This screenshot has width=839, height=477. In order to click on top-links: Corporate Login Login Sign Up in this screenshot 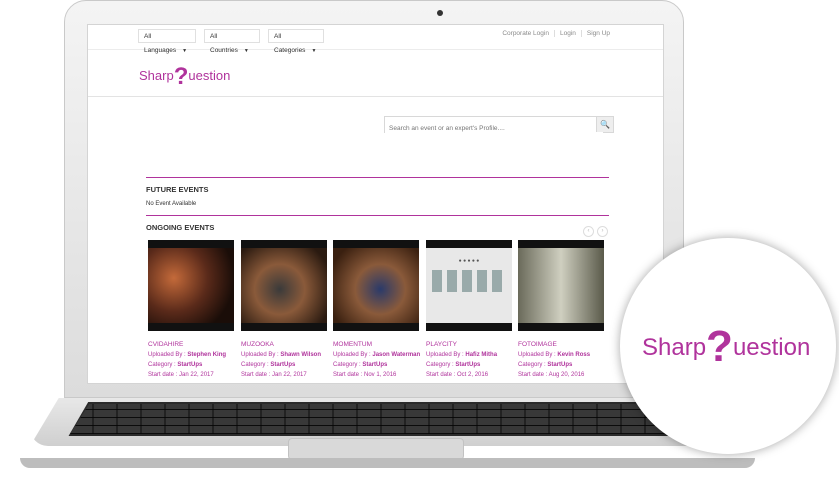, I will do `click(556, 33)`.